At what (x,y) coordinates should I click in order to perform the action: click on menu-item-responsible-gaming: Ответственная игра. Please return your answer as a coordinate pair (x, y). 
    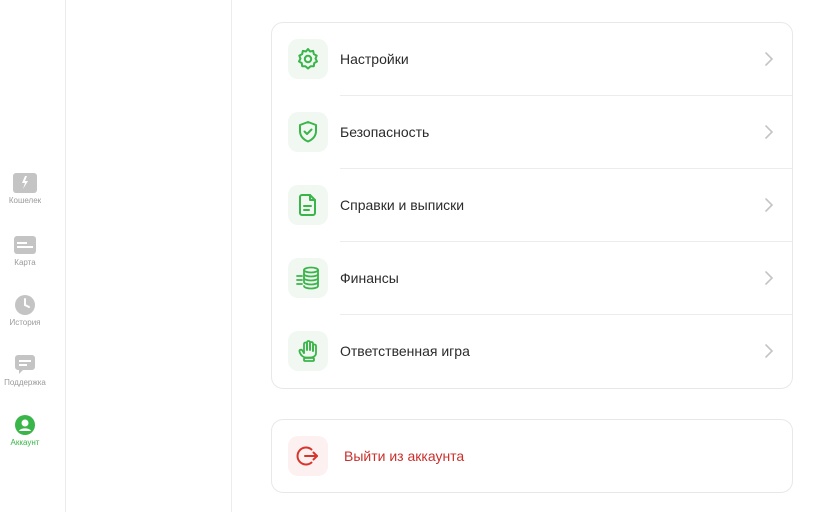
    Looking at the image, I should click on (532, 351).